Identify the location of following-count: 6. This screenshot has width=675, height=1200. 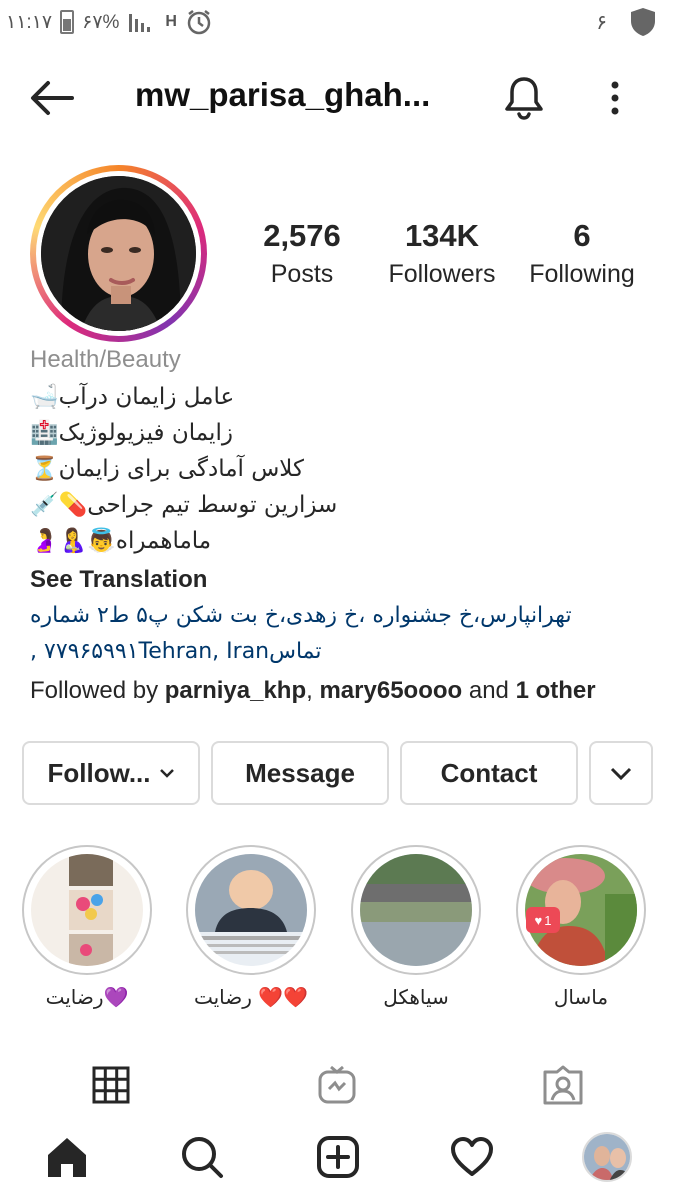
(582, 235).